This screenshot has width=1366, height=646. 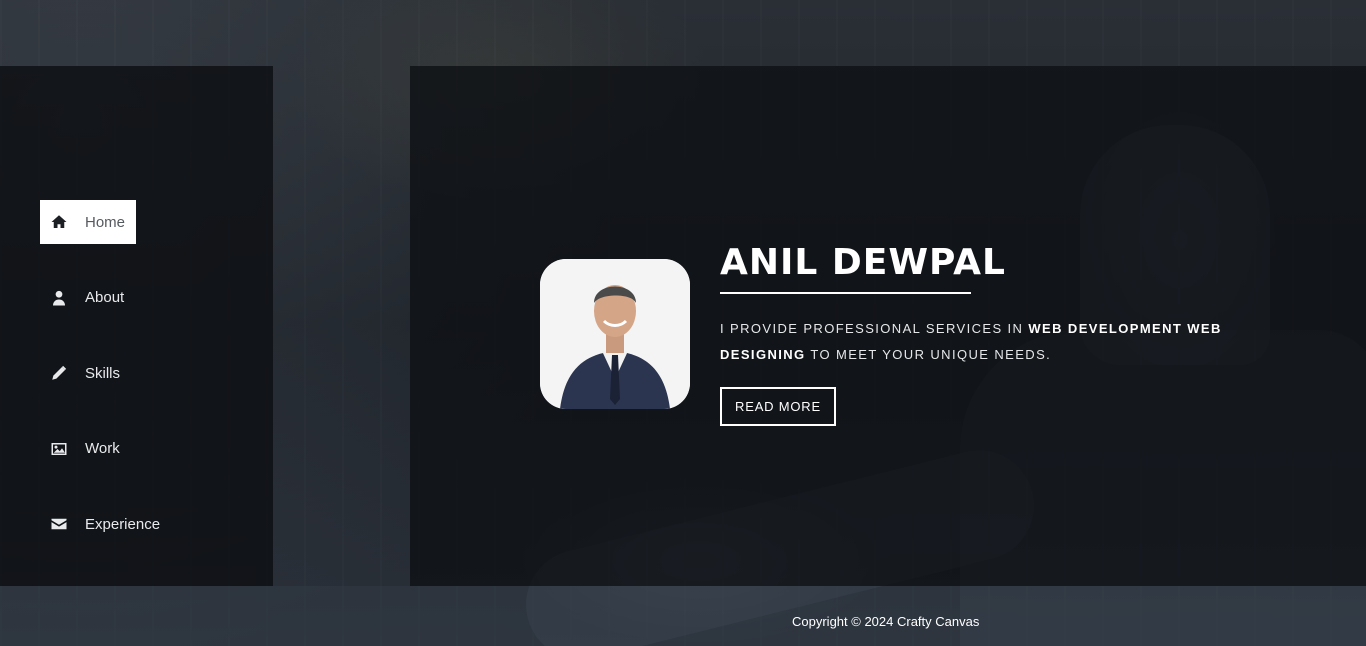 I want to click on copyright-text: Copyright © 2024 Crafty Canvas, so click(x=886, y=621).